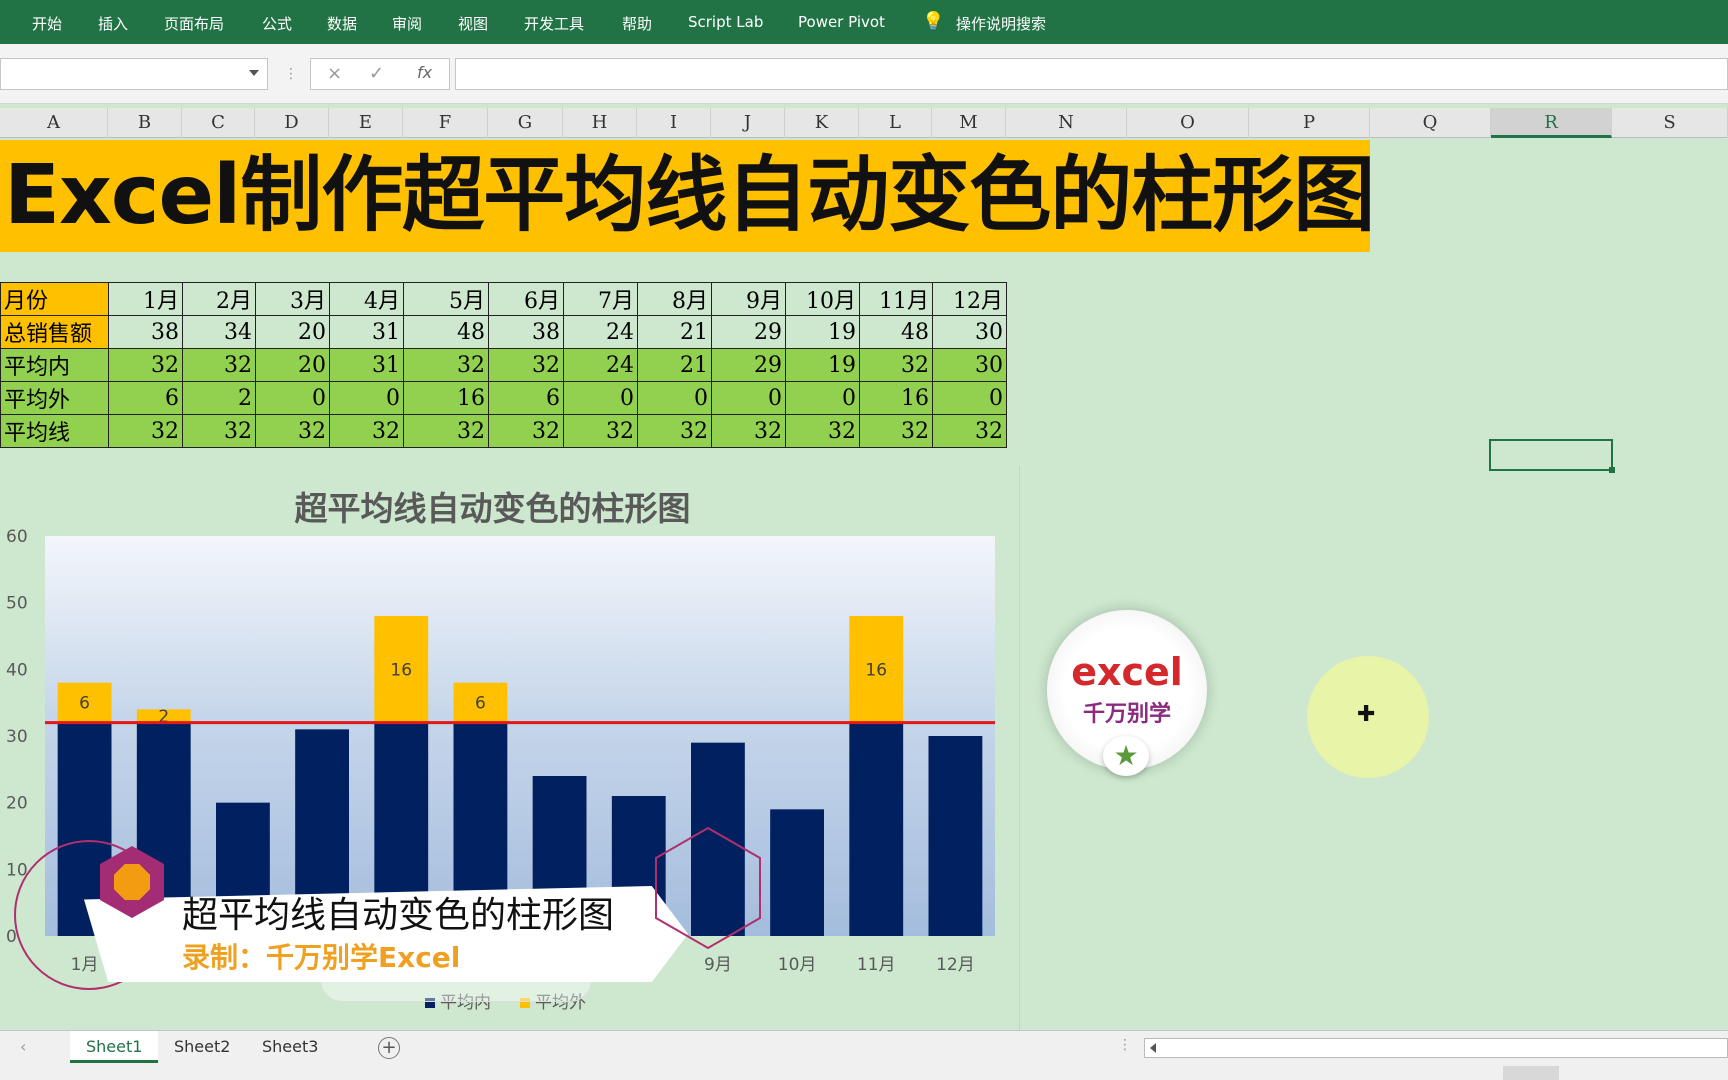 The width and height of the screenshot is (1728, 1080). Describe the element at coordinates (194, 23) in the screenshot. I see `tab-page-layout: 页面布局` at that location.